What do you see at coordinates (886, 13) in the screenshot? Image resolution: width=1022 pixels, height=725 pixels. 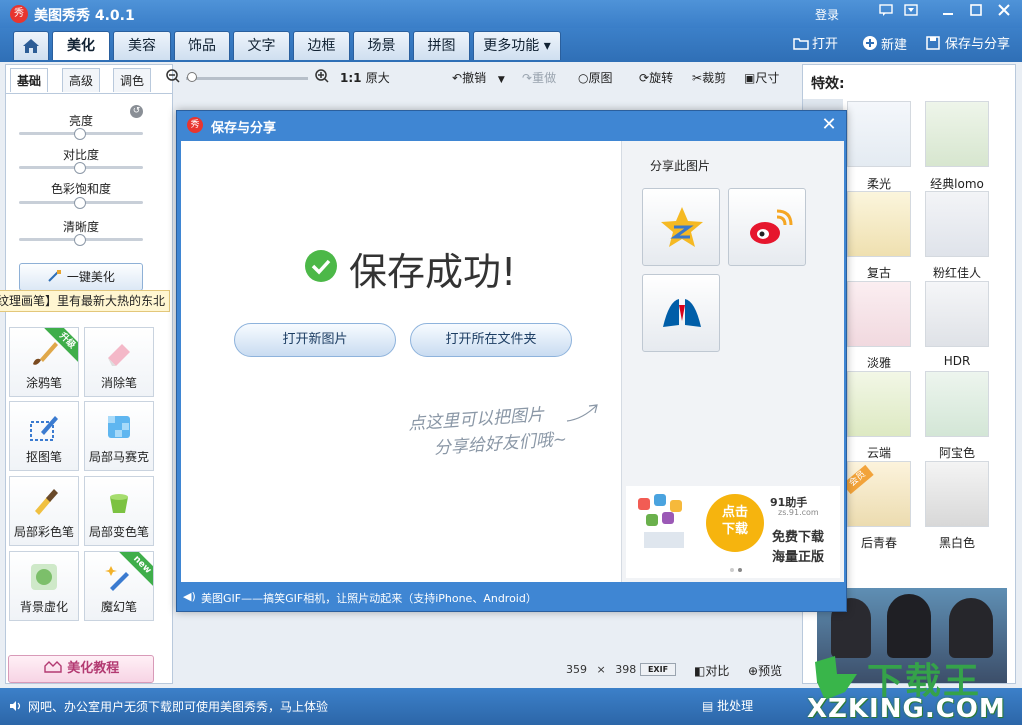 I see `feedback-icon` at bounding box center [886, 13].